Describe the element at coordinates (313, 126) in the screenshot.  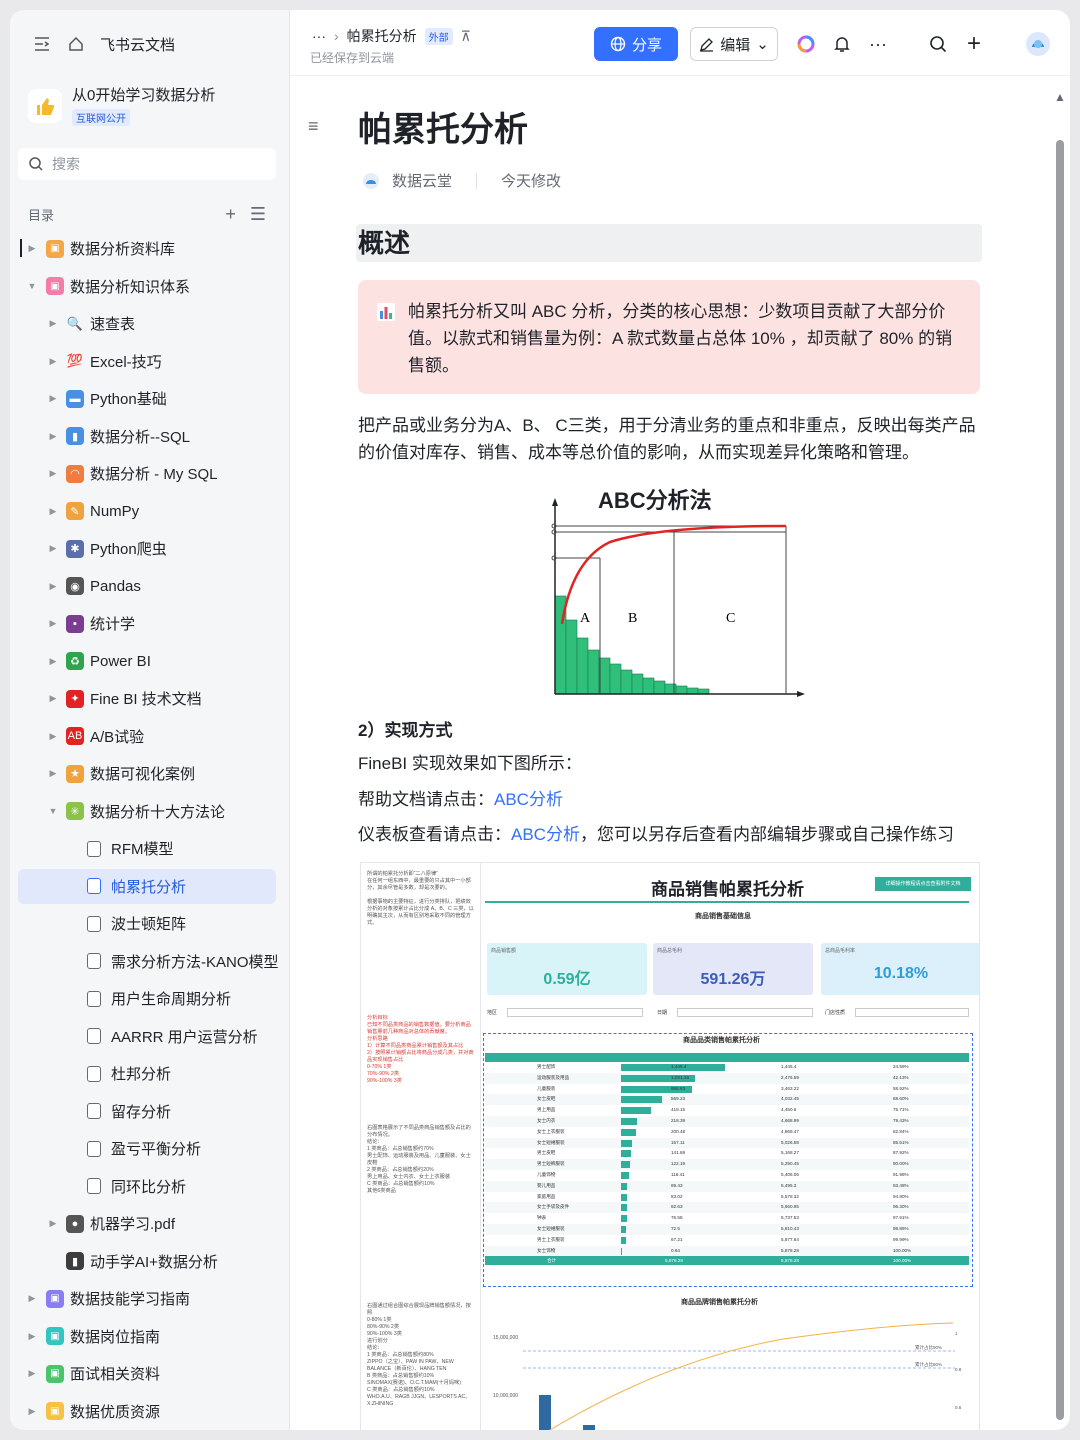
I see `outline-icon: ≡` at that location.